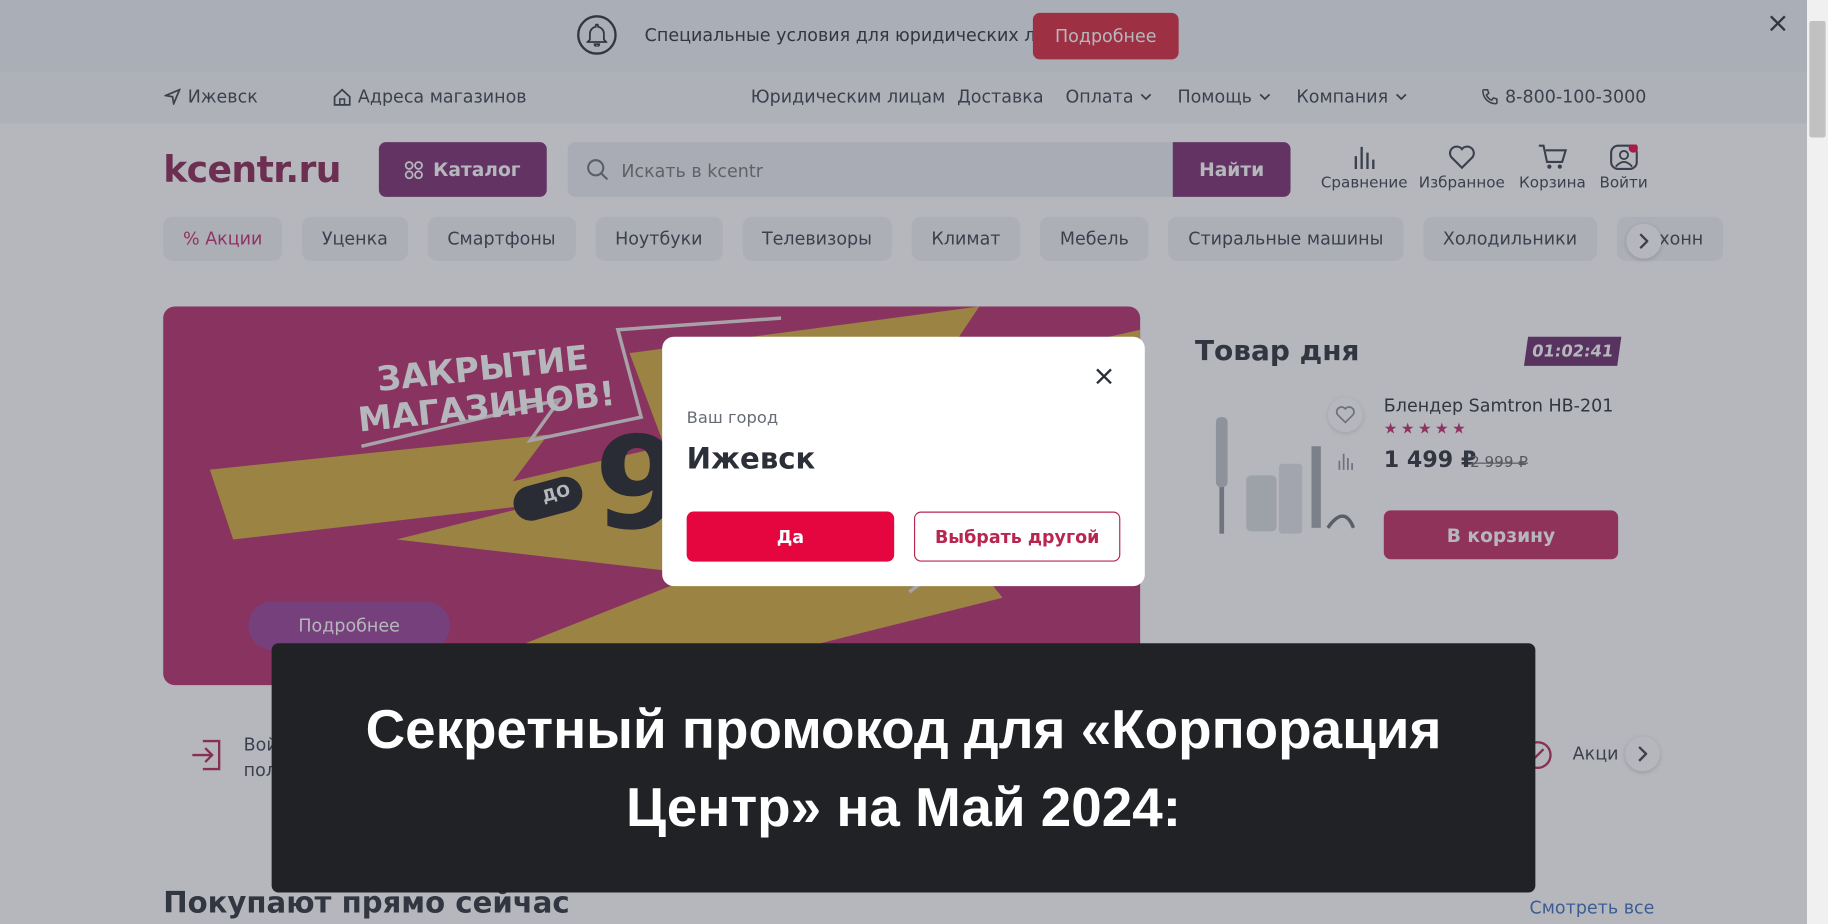  What do you see at coordinates (751, 458) in the screenshot?
I see `modal-city: Ижевск` at bounding box center [751, 458].